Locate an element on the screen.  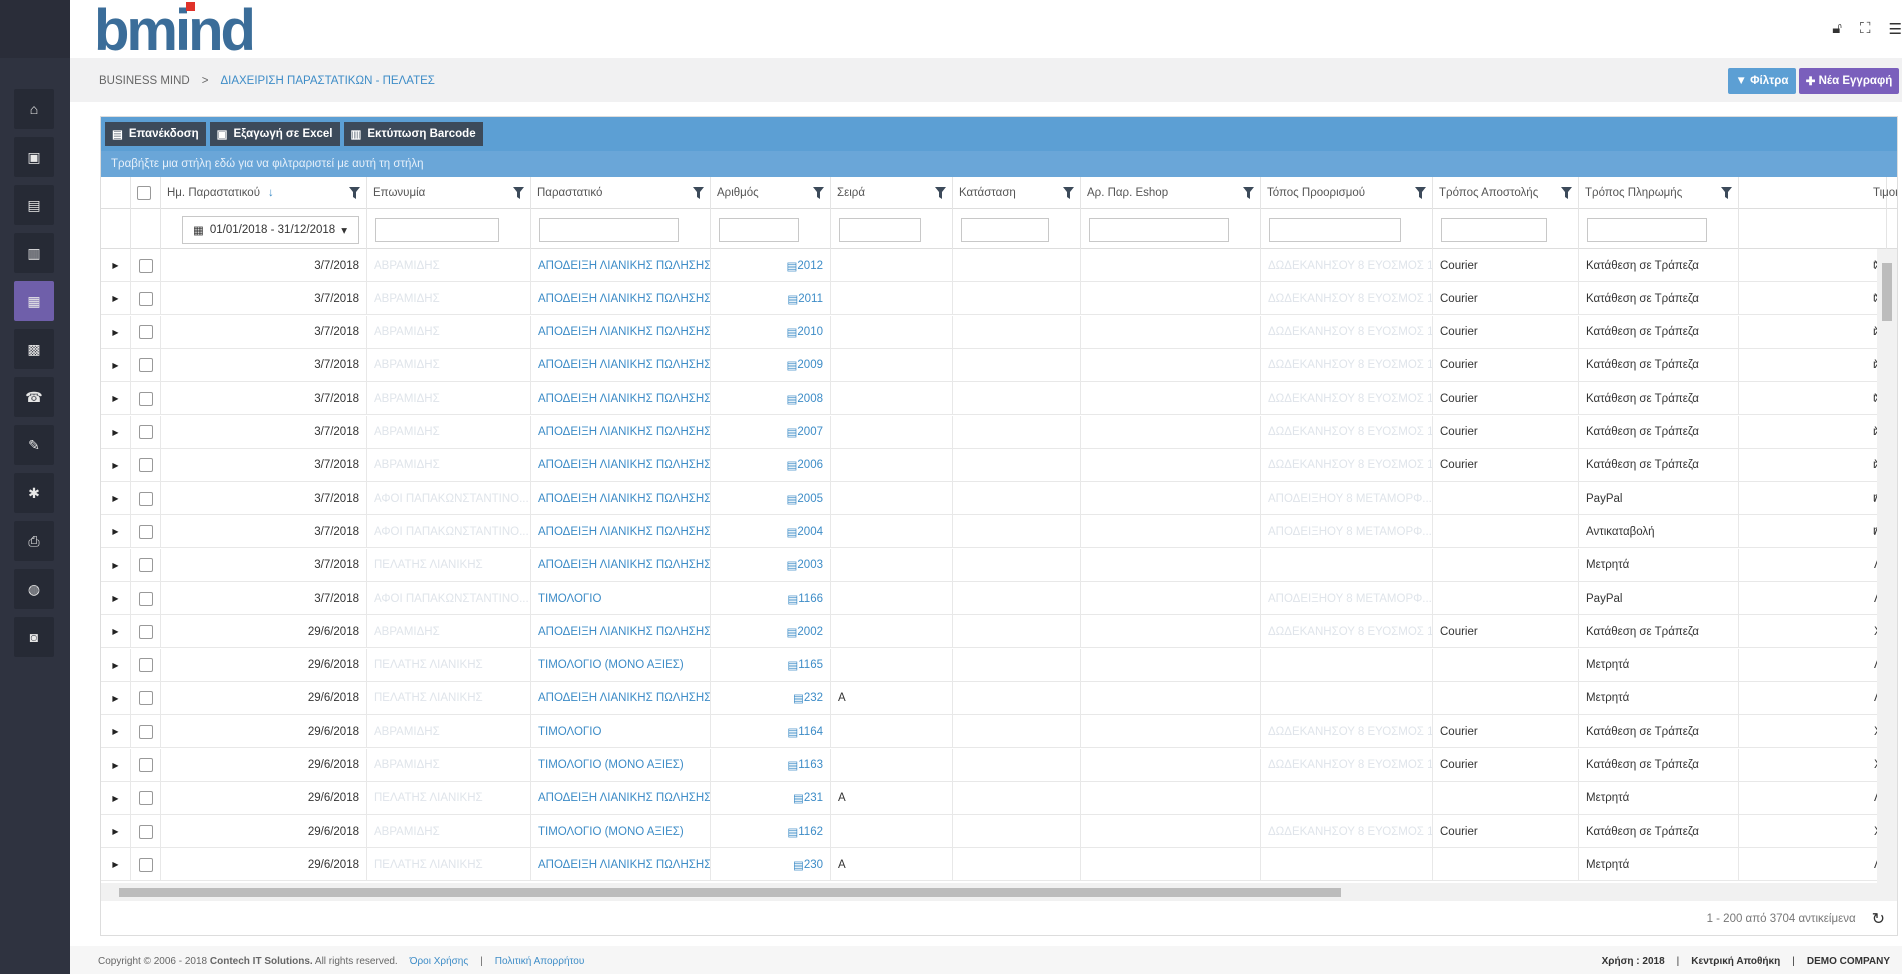
document-number-link: 2009 is located at coordinates (810, 365).